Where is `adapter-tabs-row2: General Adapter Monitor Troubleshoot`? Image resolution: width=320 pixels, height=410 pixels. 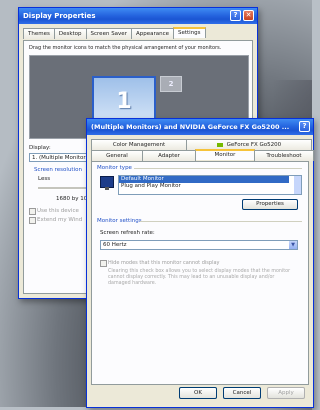 adapter-tabs-row2: General Adapter Monitor Troubleshoot is located at coordinates (202, 155).